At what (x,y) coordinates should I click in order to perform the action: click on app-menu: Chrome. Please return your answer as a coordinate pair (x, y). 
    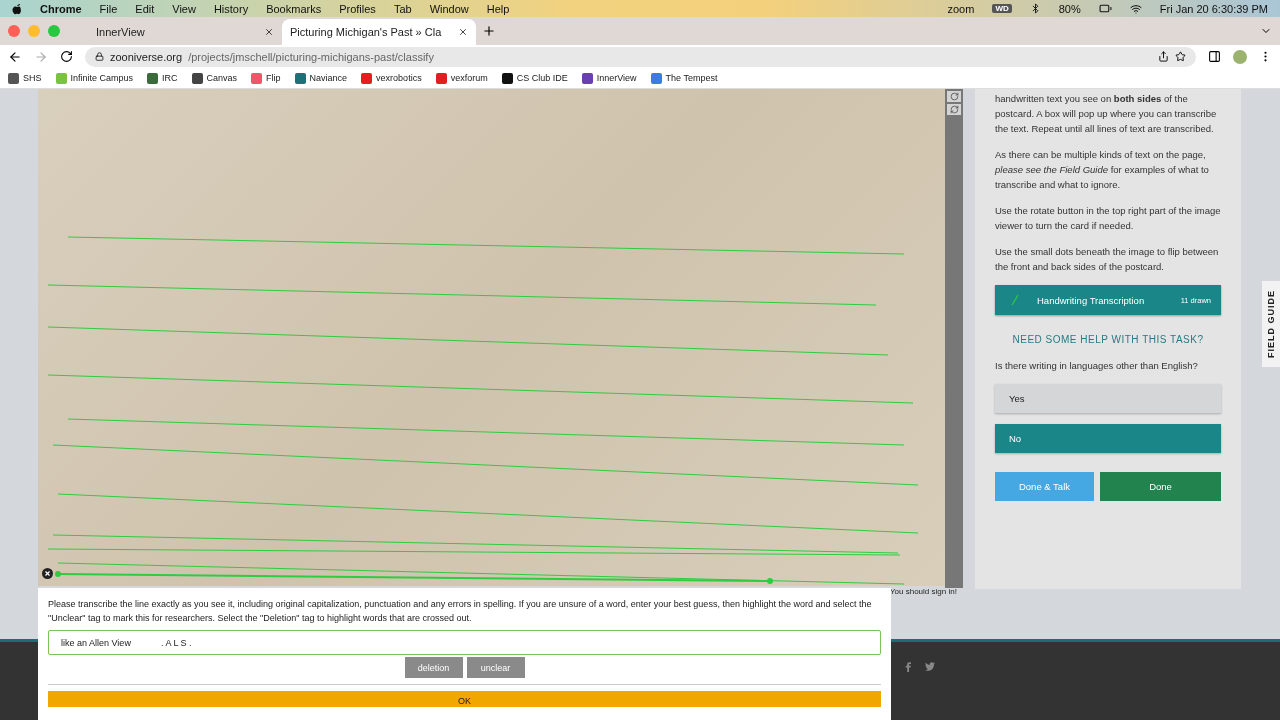
    Looking at the image, I should click on (61, 8).